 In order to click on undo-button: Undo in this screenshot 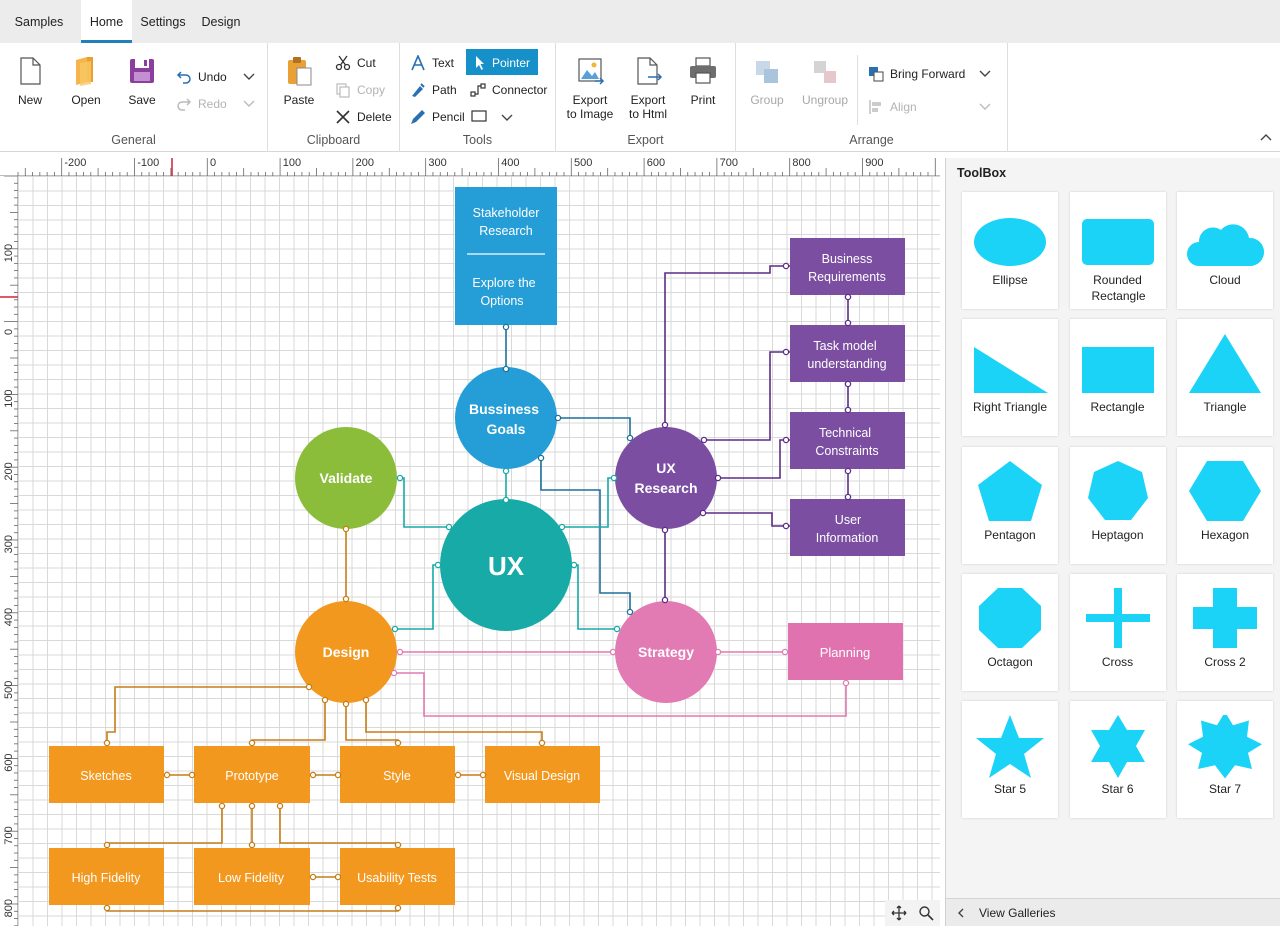, I will do `click(201, 76)`.